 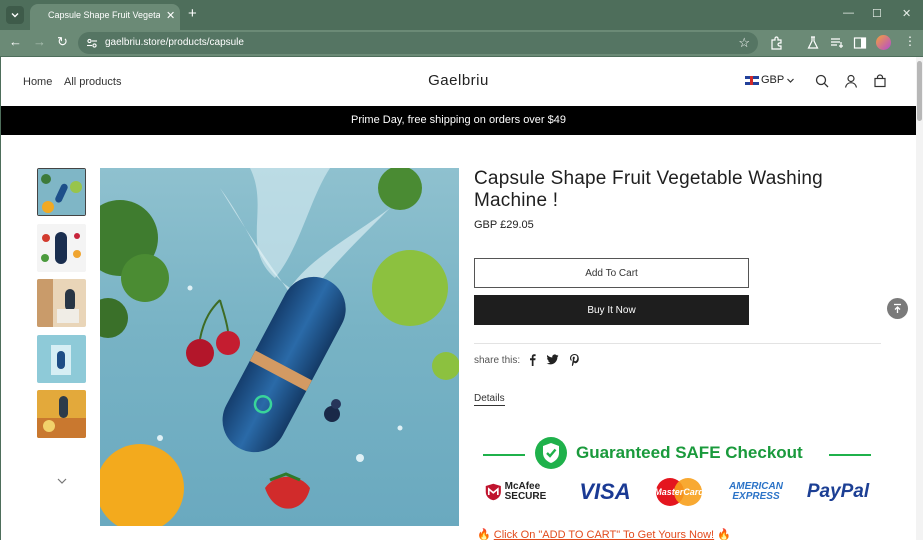 I want to click on forward-icon: →, so click(x=39, y=42).